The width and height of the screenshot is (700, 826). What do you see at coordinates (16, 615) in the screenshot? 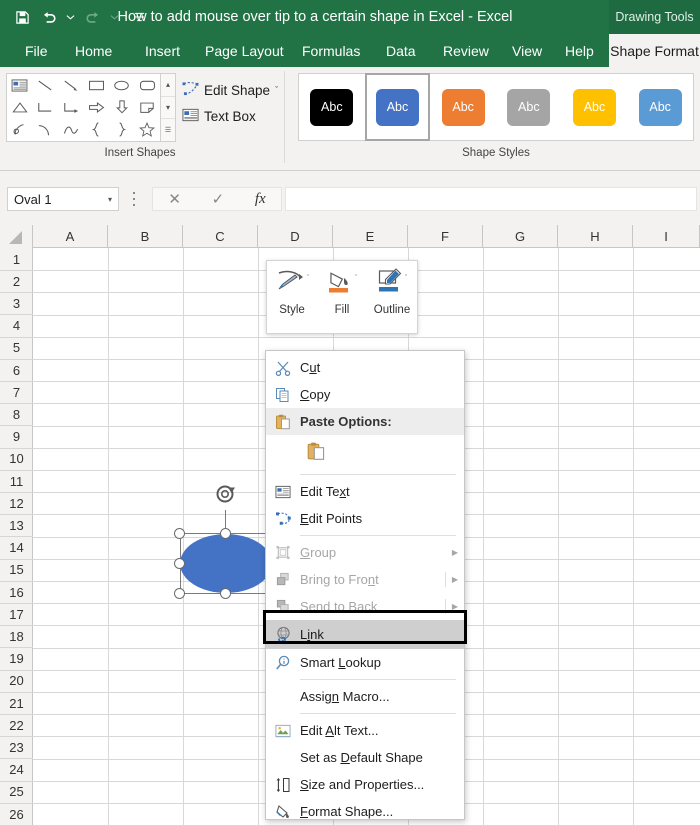
I see `row-header-17: 17` at bounding box center [16, 615].